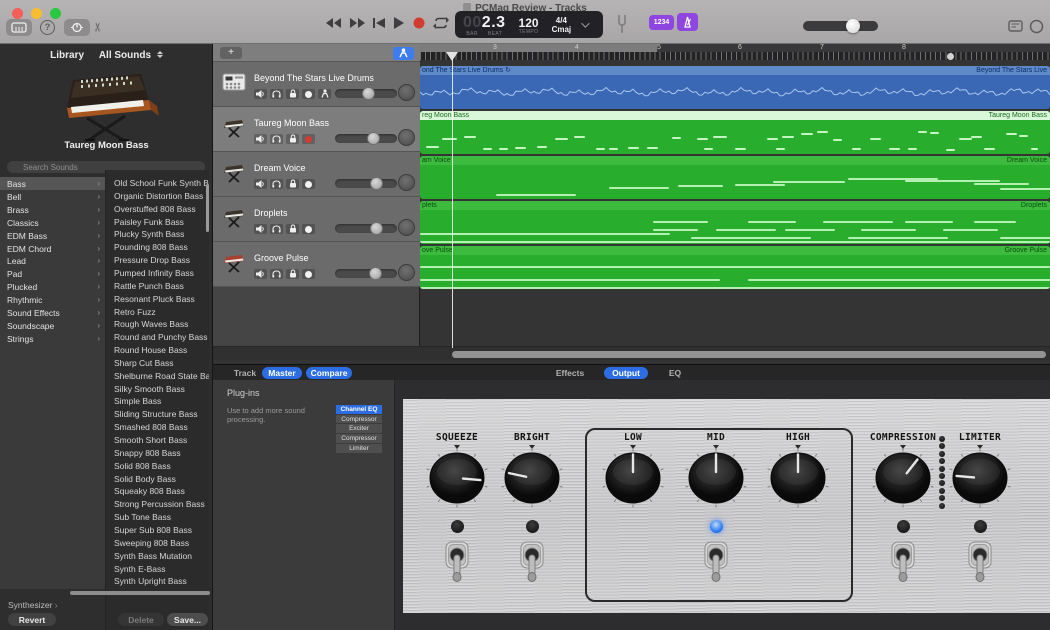 The width and height of the screenshot is (1050, 630). I want to click on track-header: Droplets, so click(316, 219).